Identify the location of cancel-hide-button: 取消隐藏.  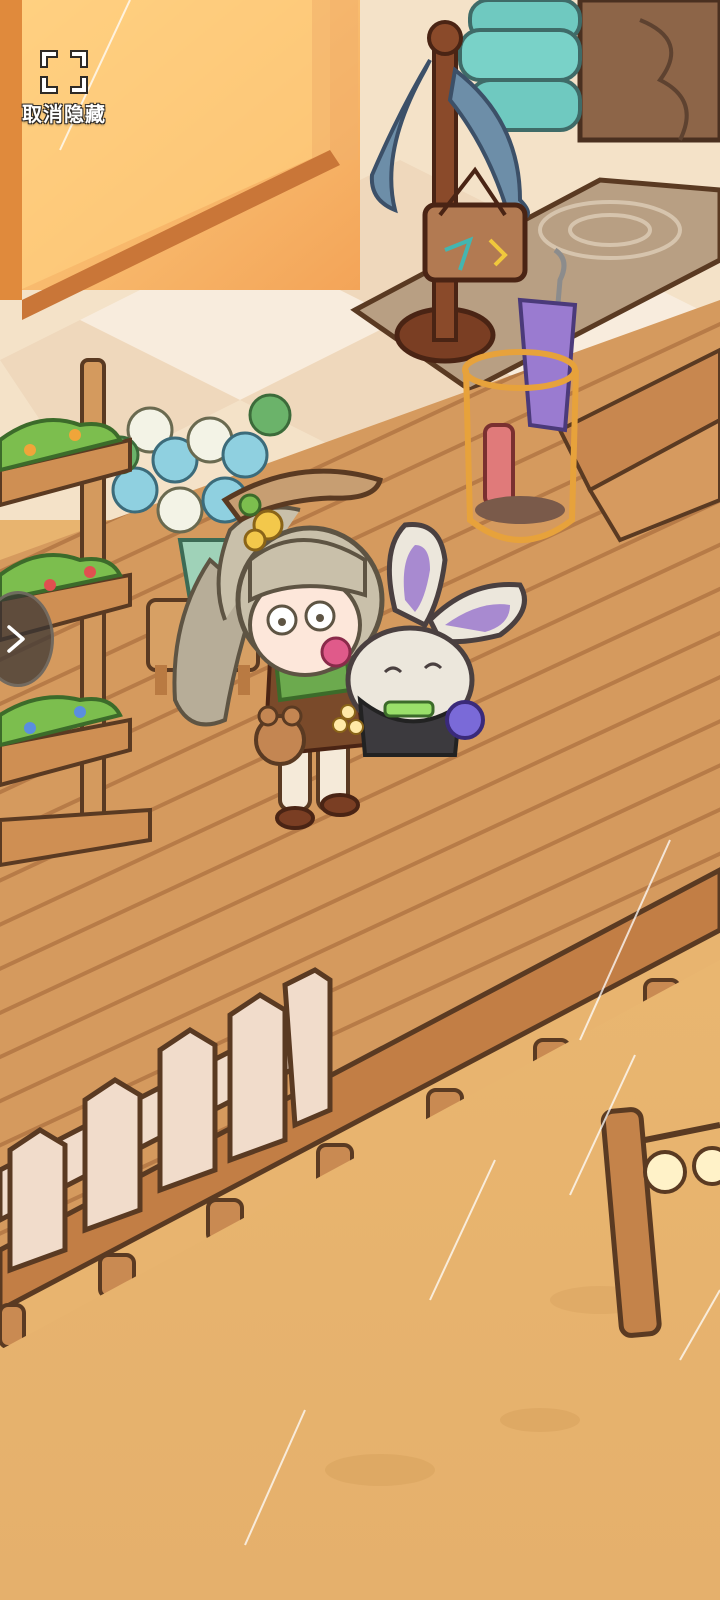
(64, 89).